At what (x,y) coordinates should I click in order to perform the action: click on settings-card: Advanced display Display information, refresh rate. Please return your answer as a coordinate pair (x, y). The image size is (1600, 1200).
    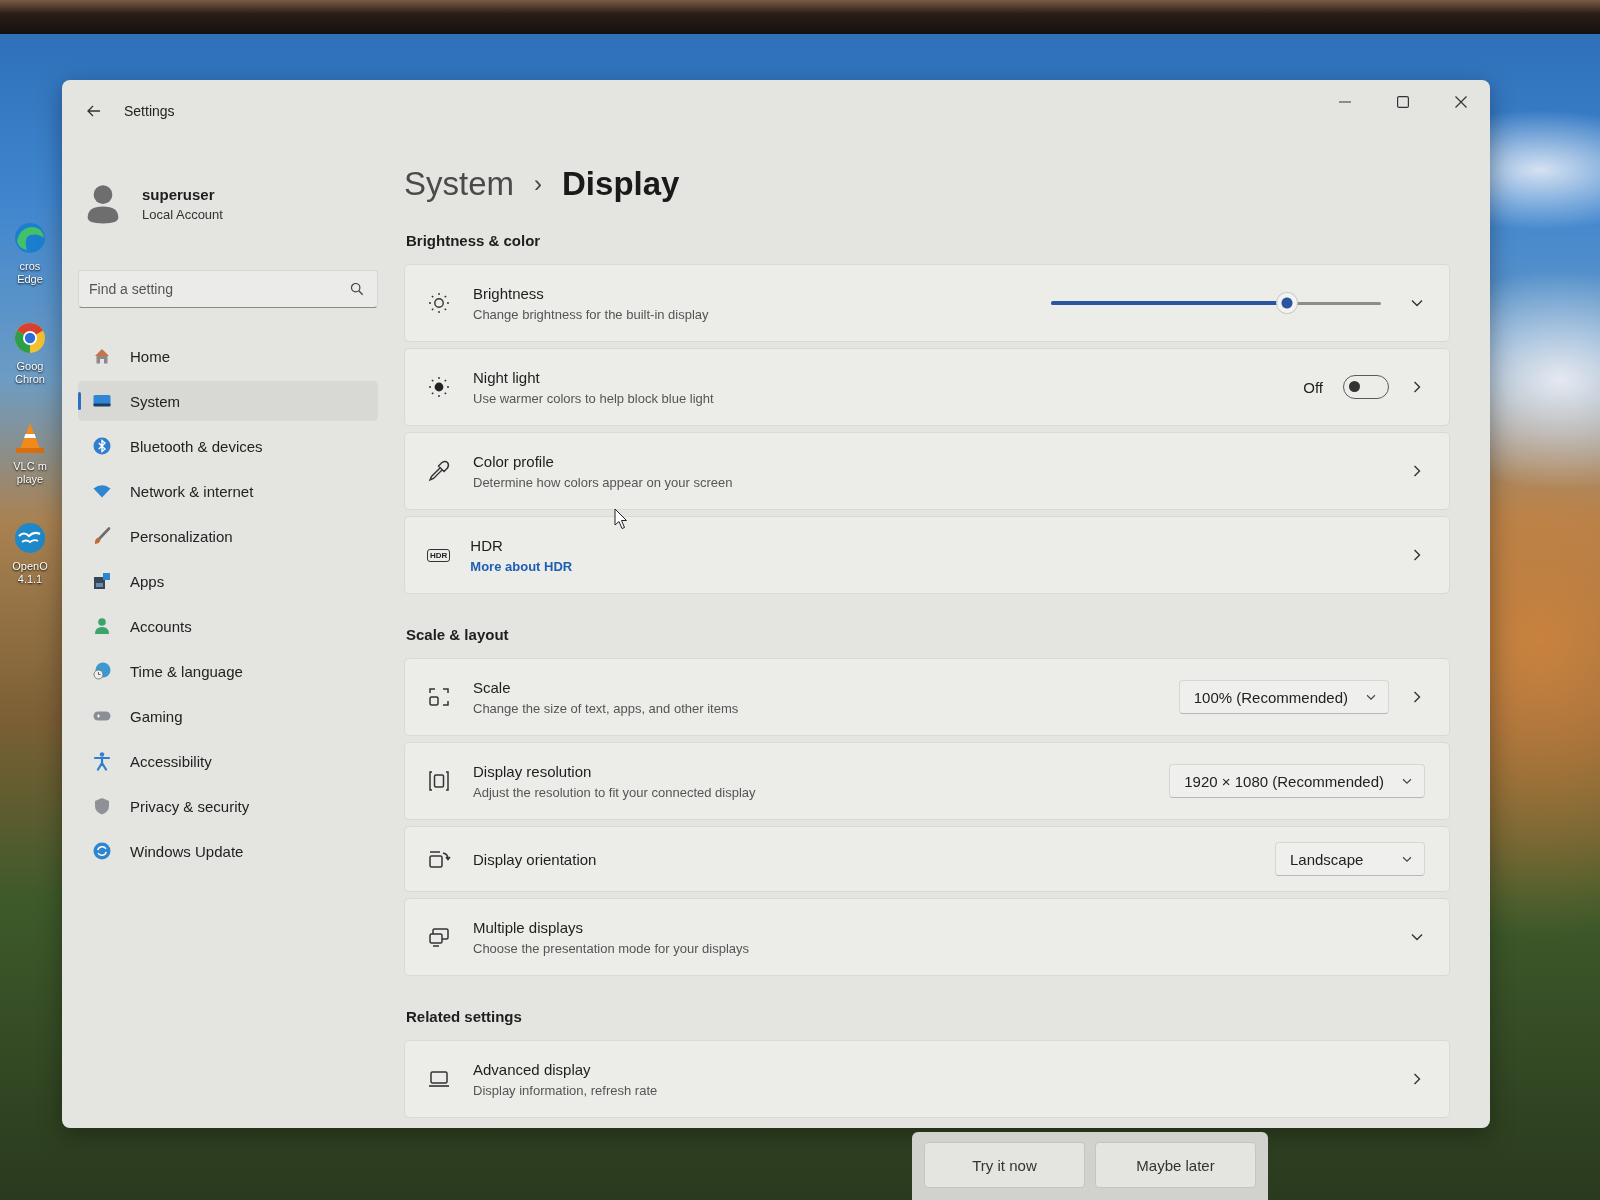
    Looking at the image, I should click on (927, 1079).